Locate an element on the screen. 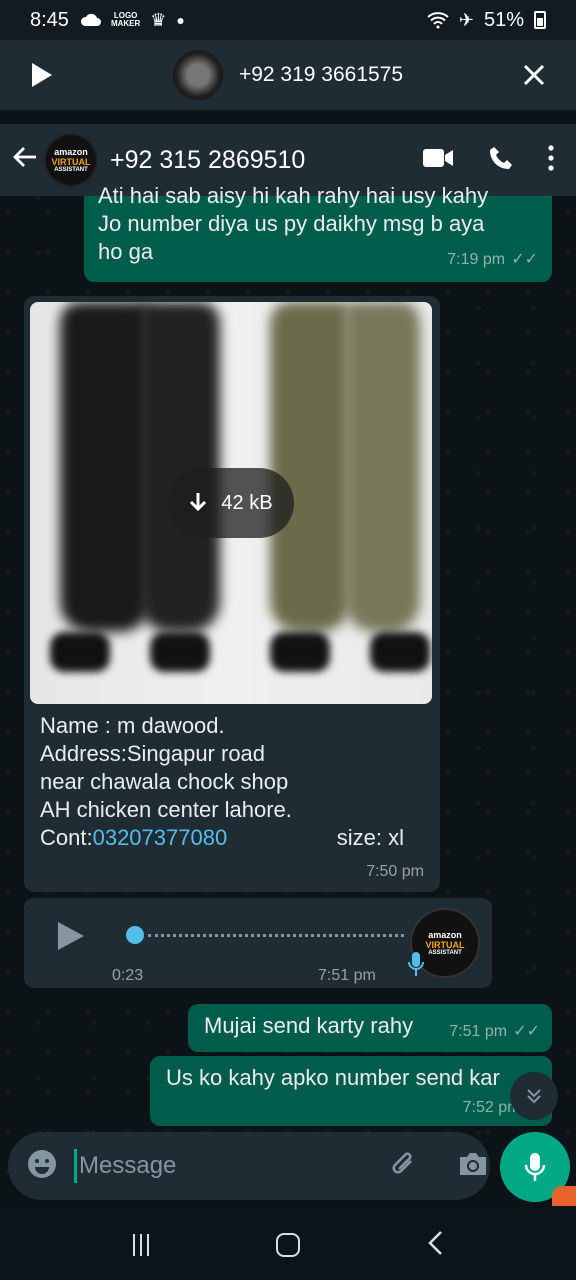 The image size is (576, 1280). logo-maker-badge: LOGO MAKER is located at coordinates (125, 19).